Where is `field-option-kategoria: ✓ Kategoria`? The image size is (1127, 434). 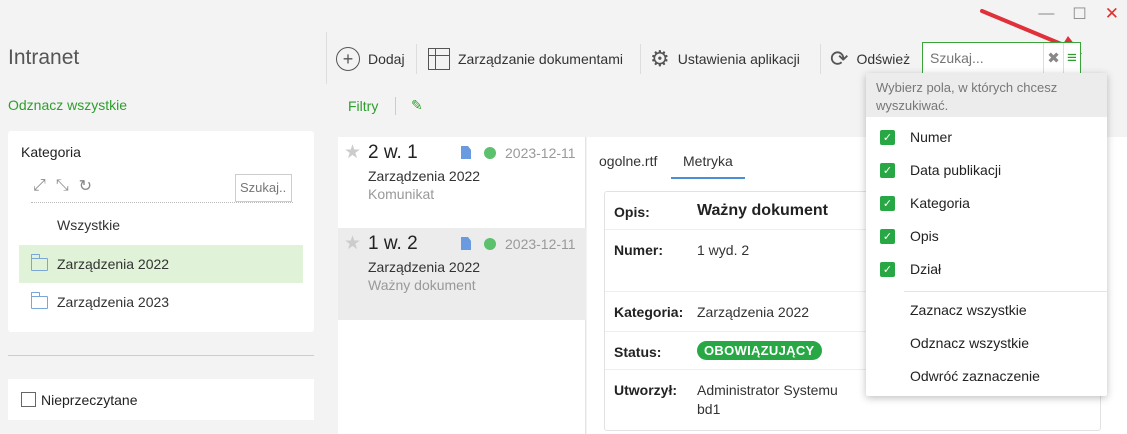 field-option-kategoria: ✓ Kategoria is located at coordinates (925, 203).